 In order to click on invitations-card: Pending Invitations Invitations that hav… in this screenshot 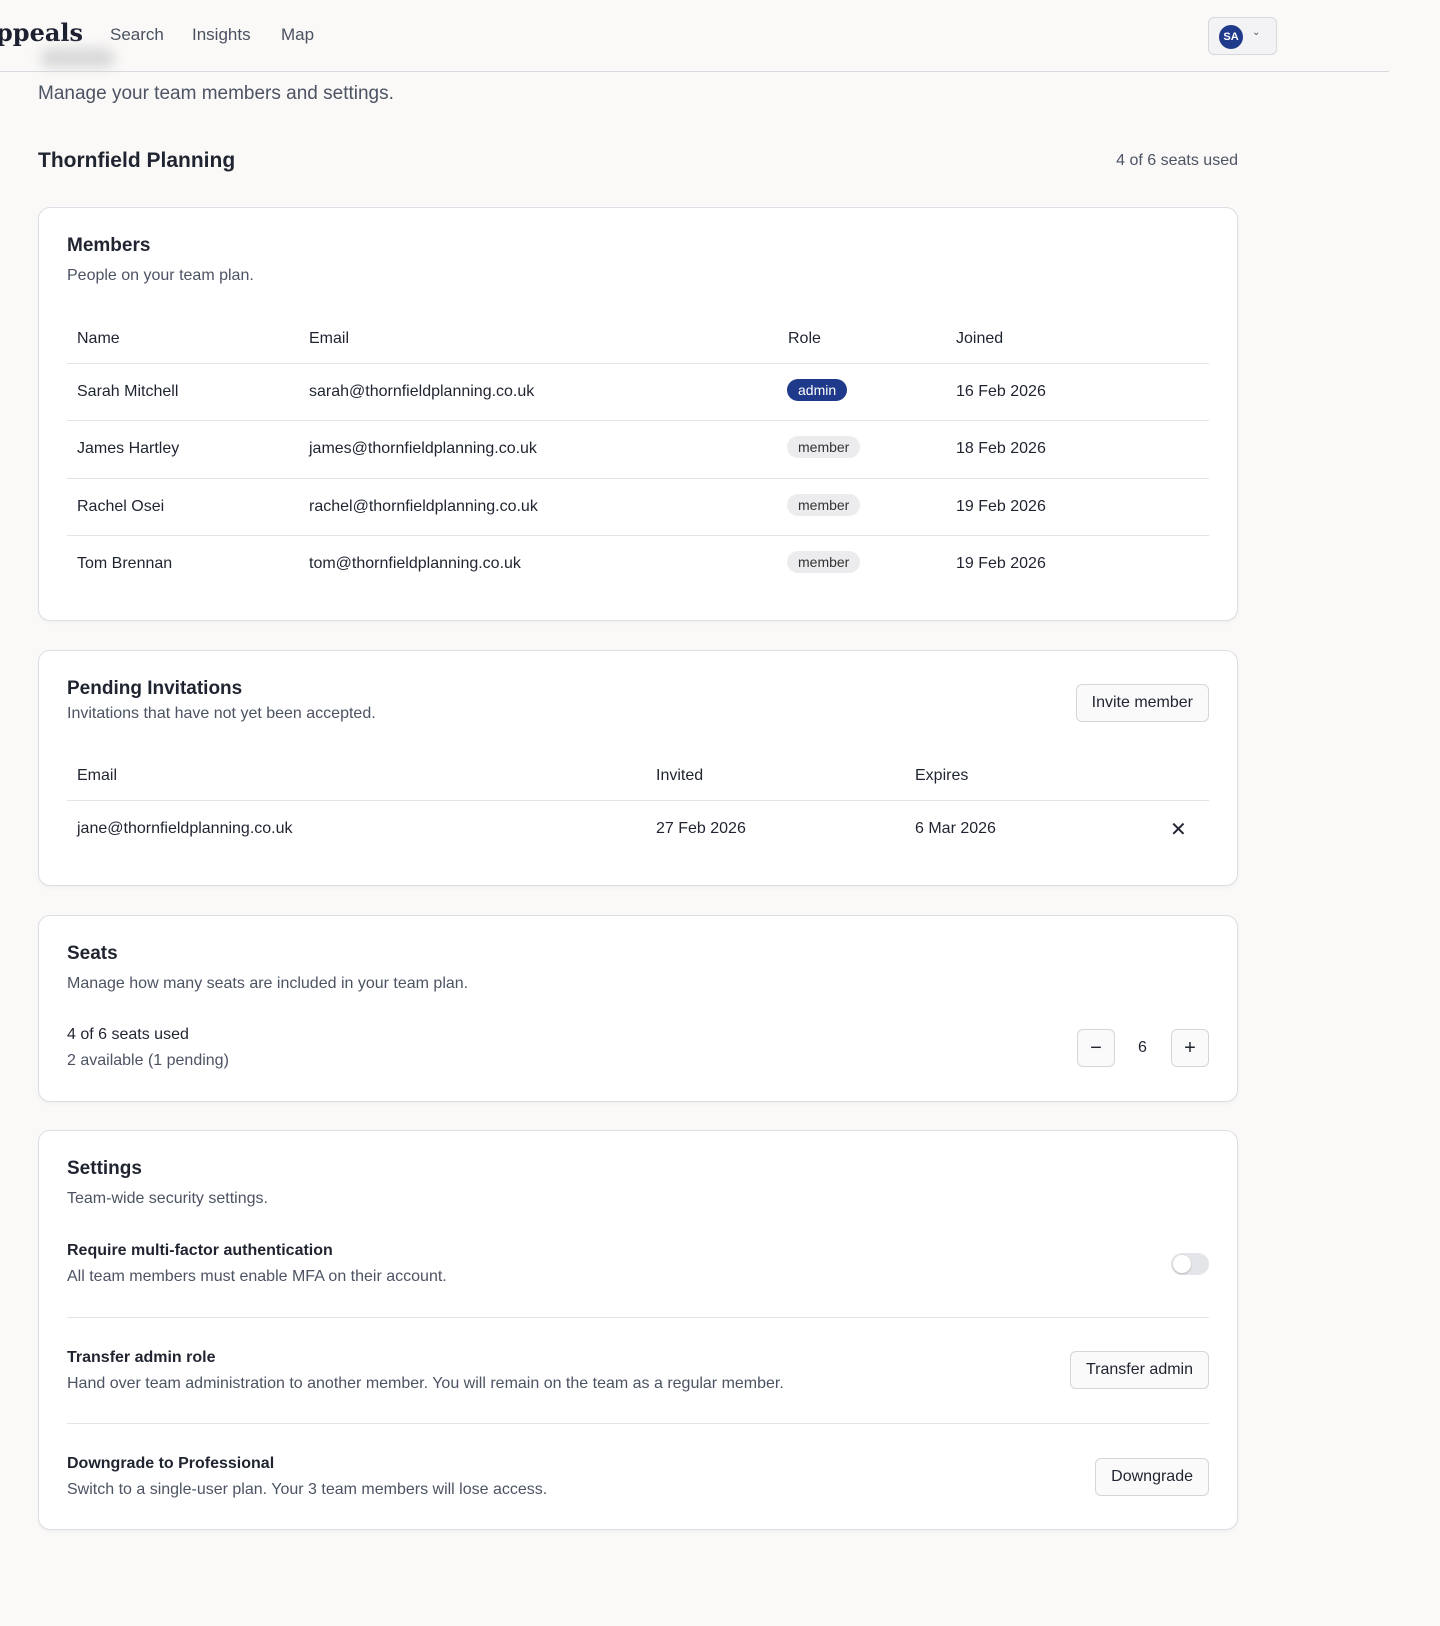, I will do `click(638, 768)`.